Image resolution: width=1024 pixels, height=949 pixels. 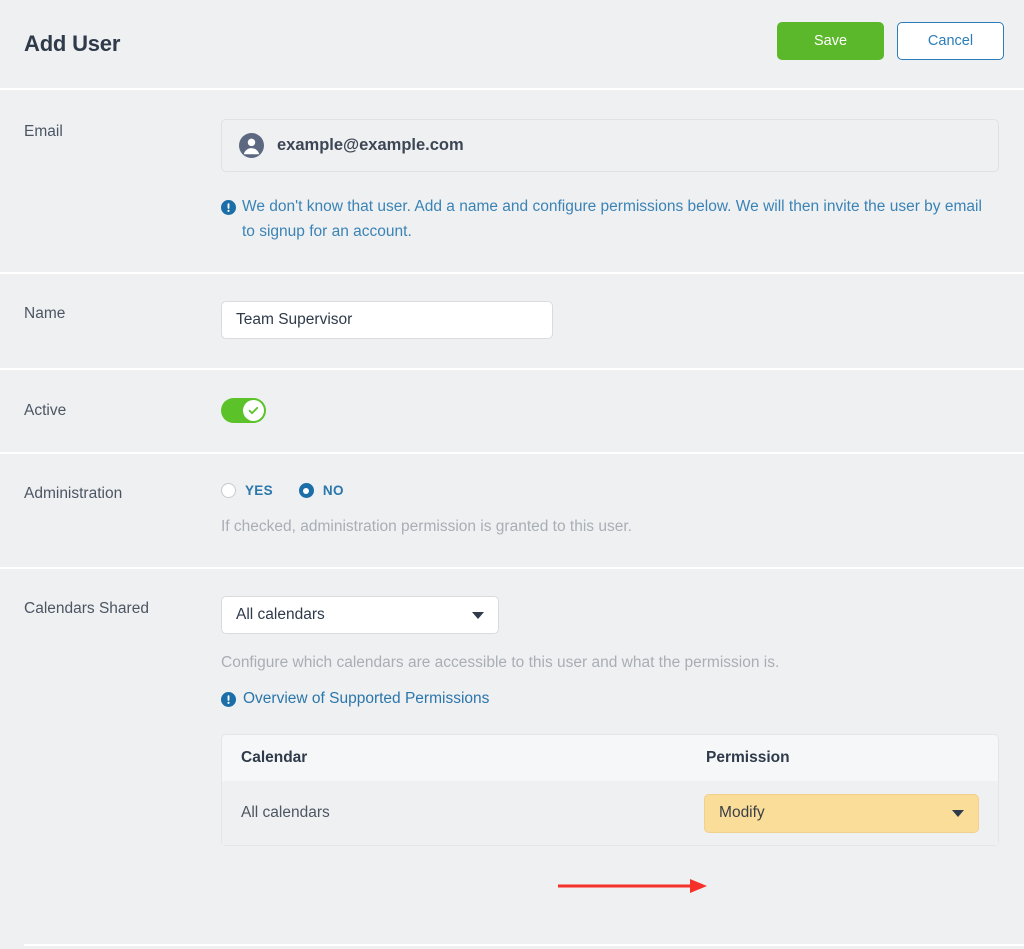 What do you see at coordinates (633, 886) in the screenshot?
I see `annotation-arrow` at bounding box center [633, 886].